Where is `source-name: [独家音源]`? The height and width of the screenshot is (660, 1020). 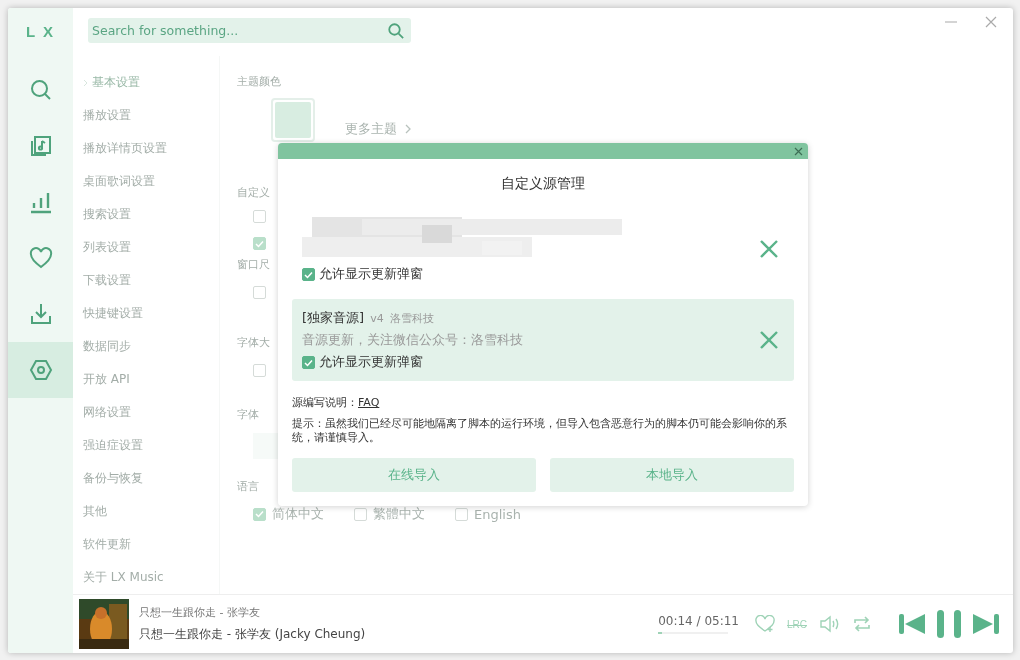 source-name: [独家音源] is located at coordinates (333, 318).